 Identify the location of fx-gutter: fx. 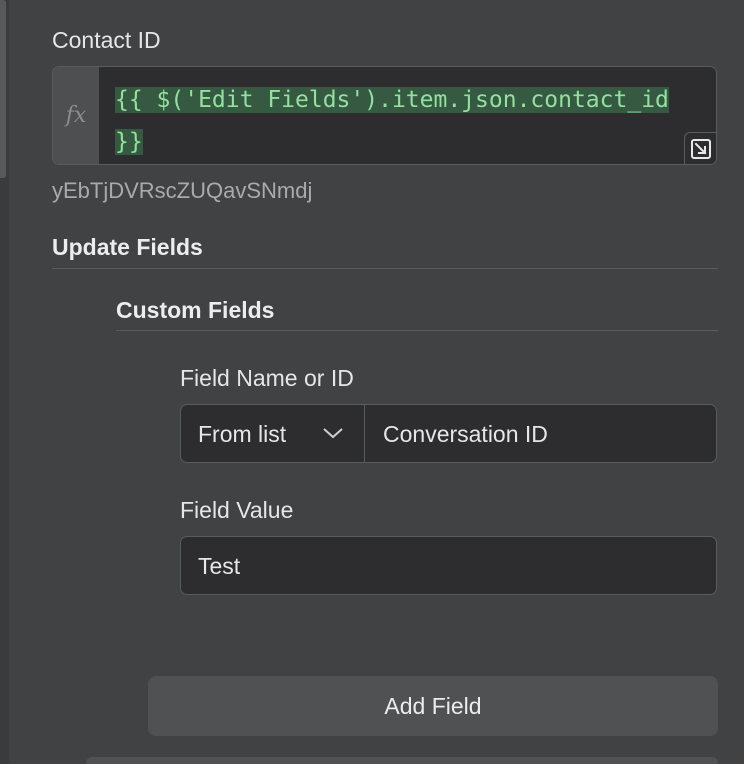
(76, 115).